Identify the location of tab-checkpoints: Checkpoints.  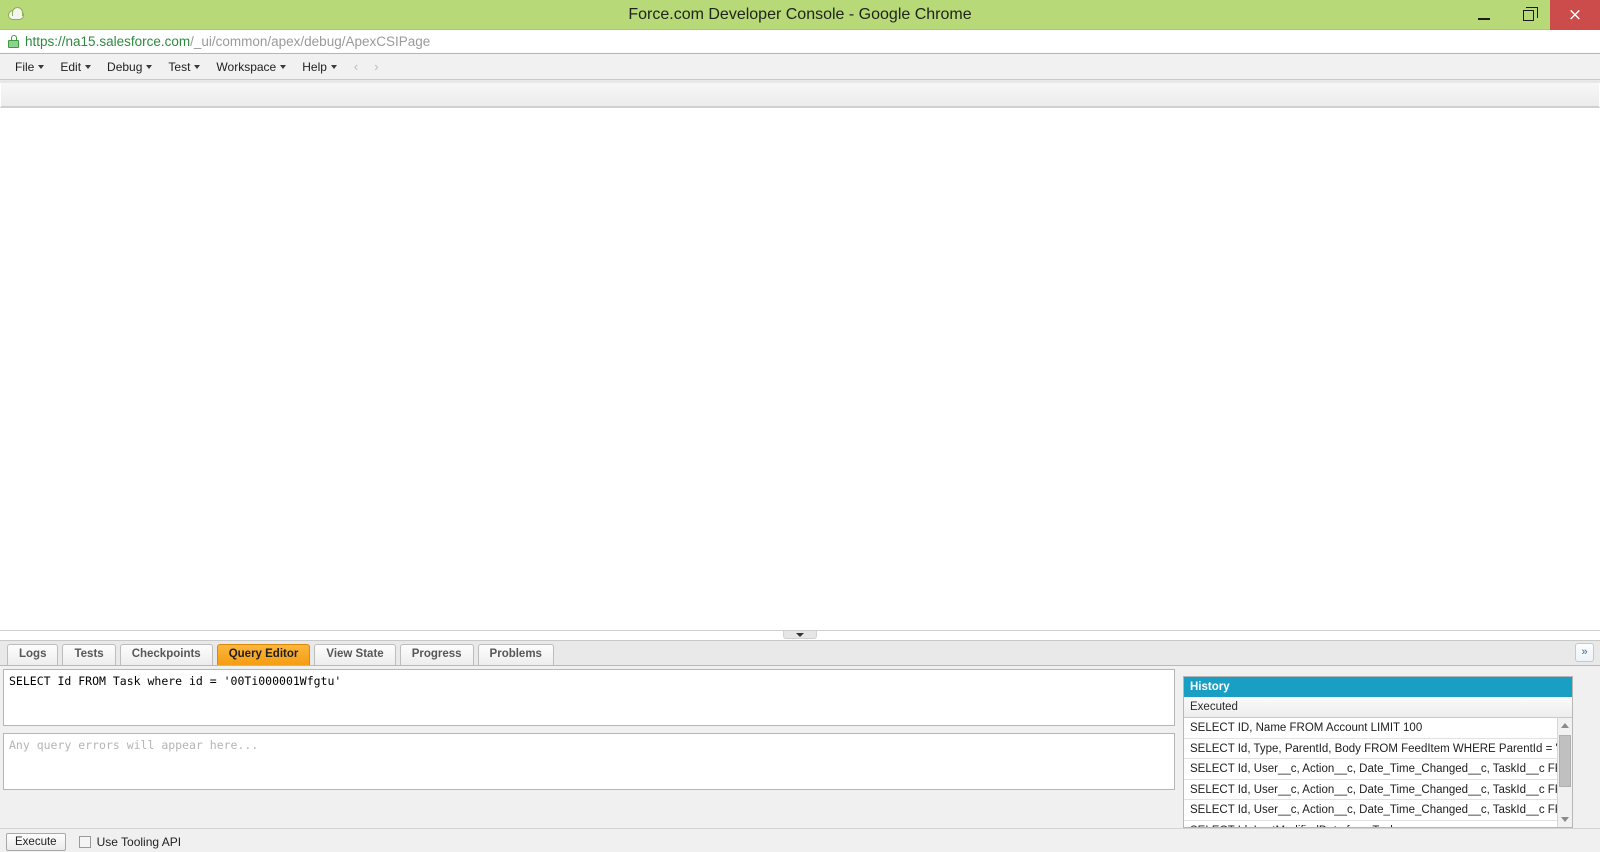
(166, 654).